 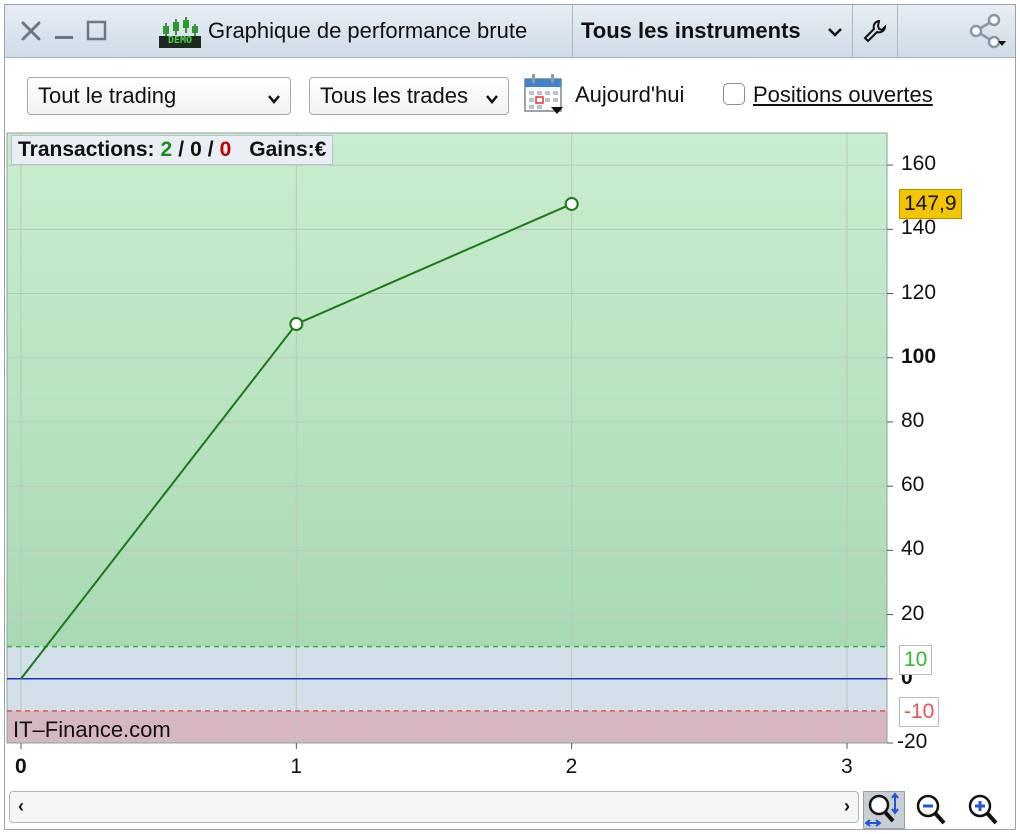 What do you see at coordinates (64, 31) in the screenshot?
I see `minimize-icon` at bounding box center [64, 31].